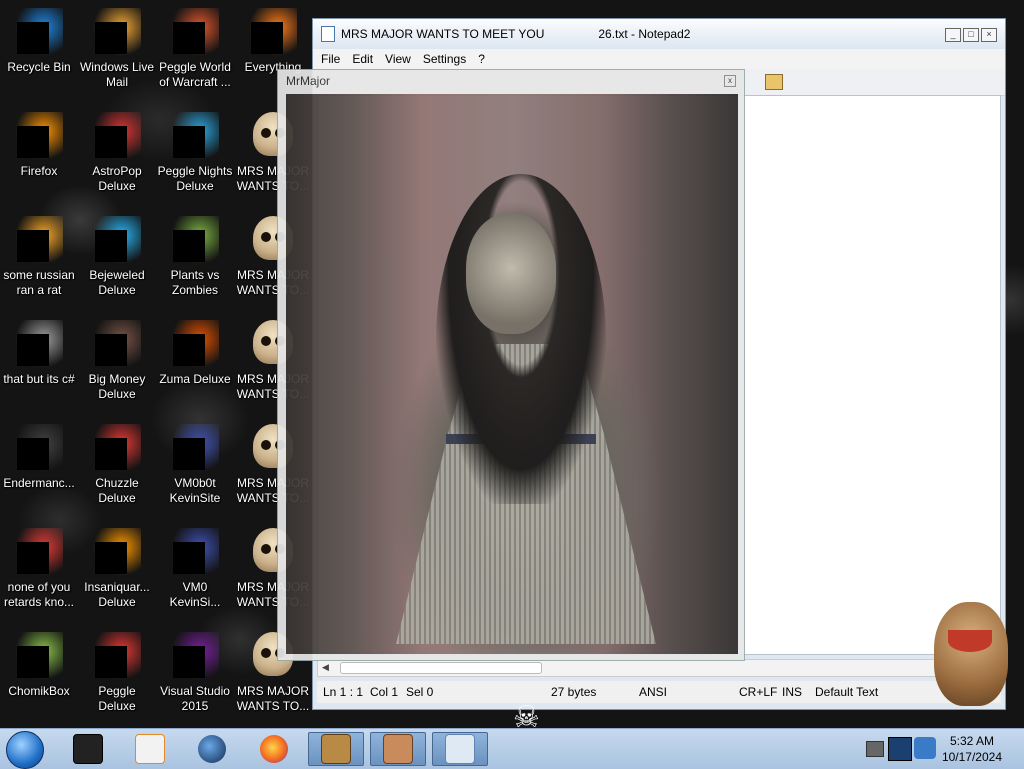  What do you see at coordinates (39, 379) in the screenshot?
I see `desktop-icon-label: that but its c#` at bounding box center [39, 379].